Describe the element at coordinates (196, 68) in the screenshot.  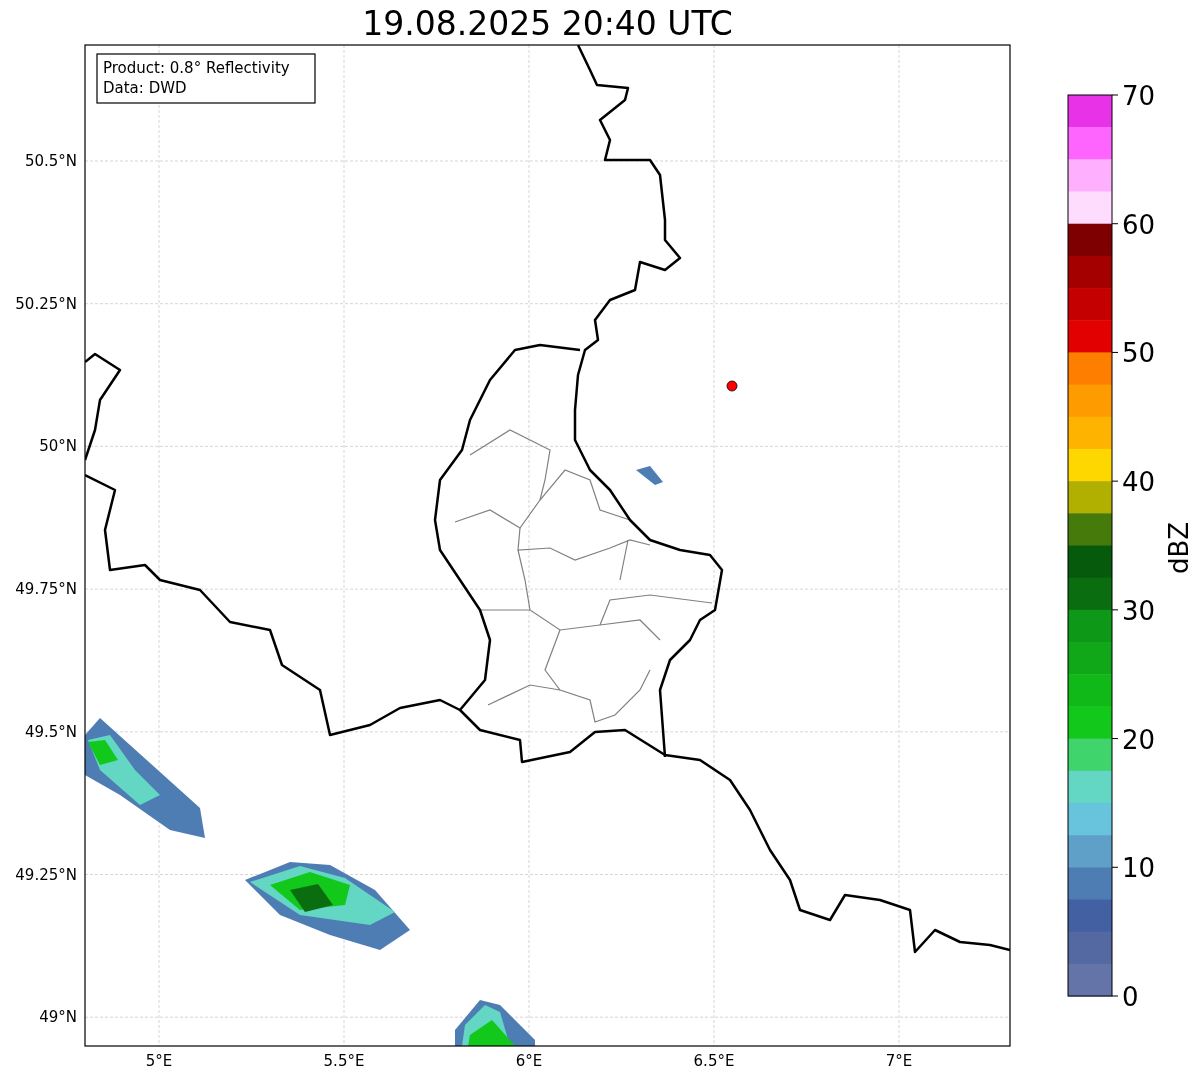
I see `info-text: Product: 0.8° Reflectivity` at that location.